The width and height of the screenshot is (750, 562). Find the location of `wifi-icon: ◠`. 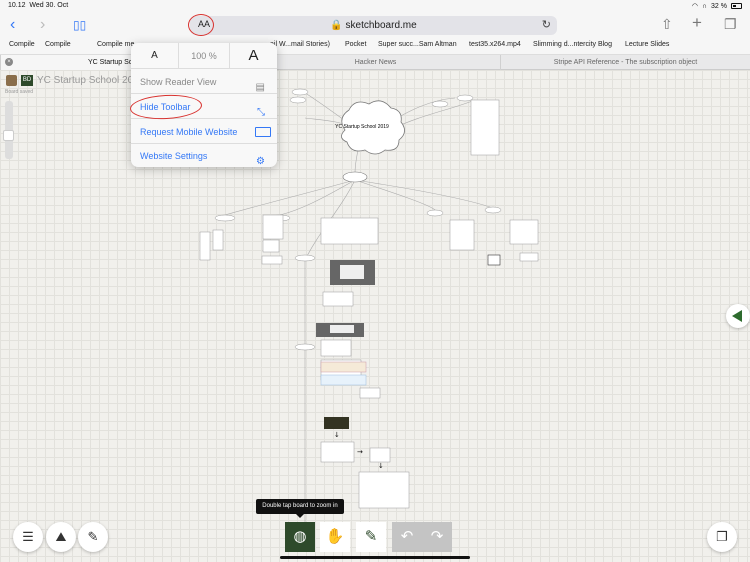

wifi-icon: ◠ is located at coordinates (694, 6).